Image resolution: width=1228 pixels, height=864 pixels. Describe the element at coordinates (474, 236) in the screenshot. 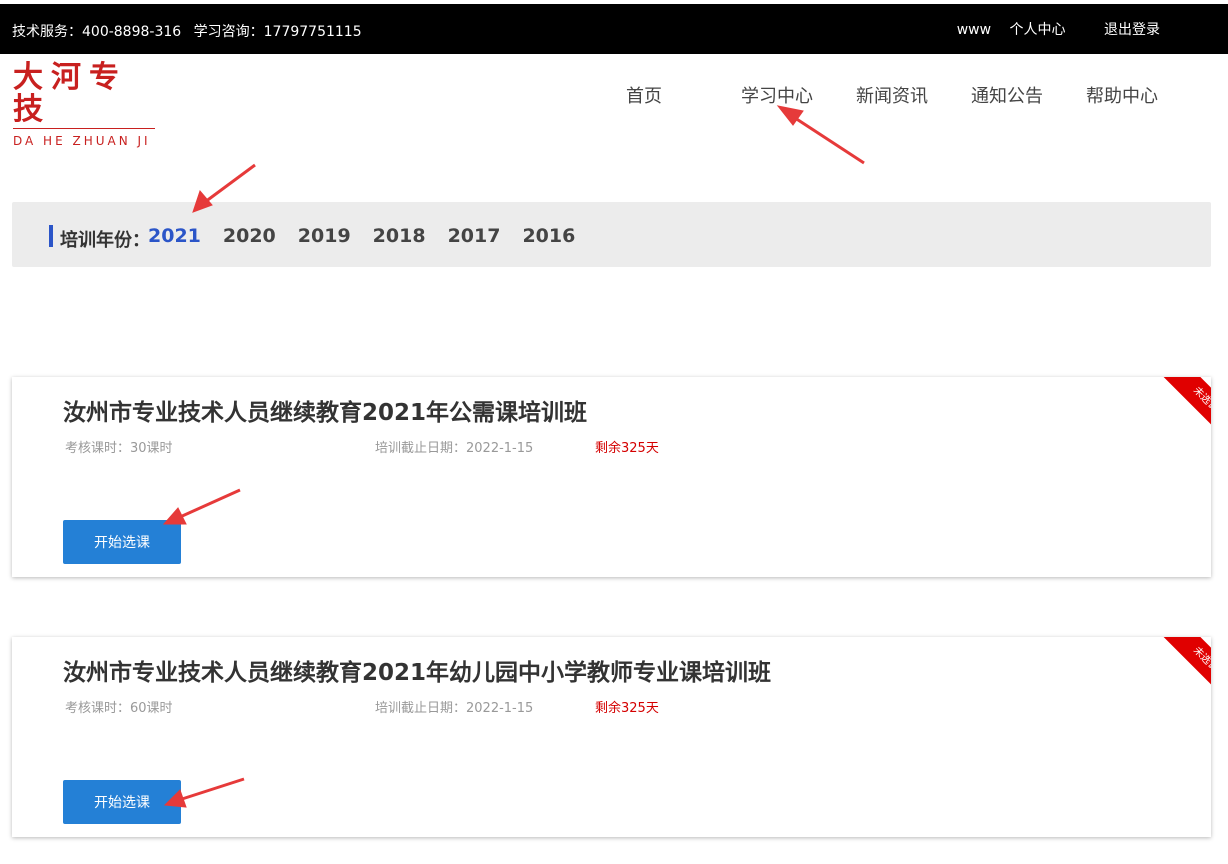

I see `year-option-2017: 2017` at that location.